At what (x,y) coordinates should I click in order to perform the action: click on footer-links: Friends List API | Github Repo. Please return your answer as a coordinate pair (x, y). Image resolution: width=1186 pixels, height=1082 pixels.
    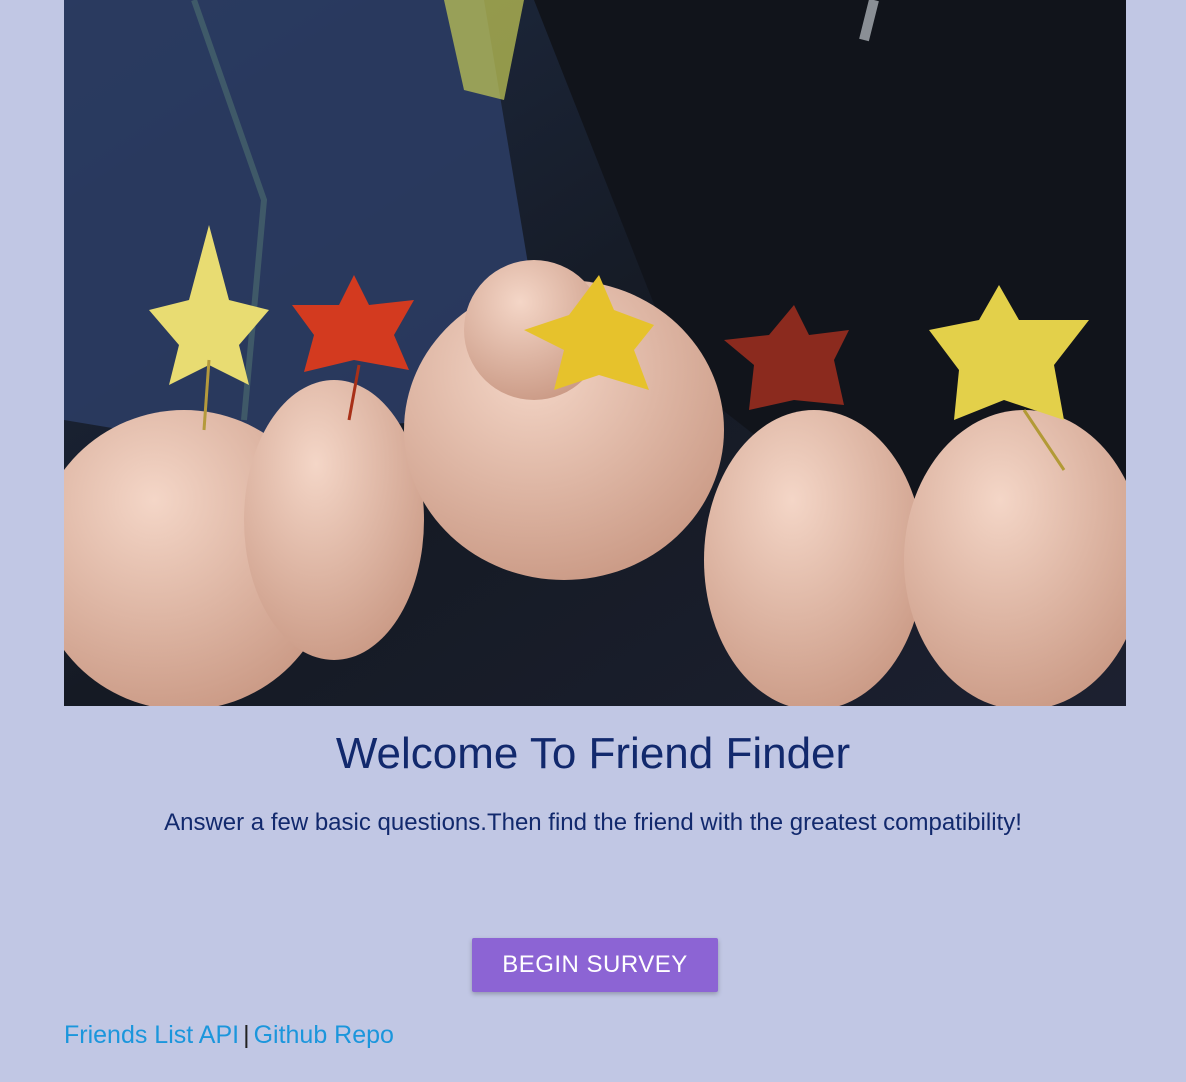
    Looking at the image, I should click on (229, 1035).